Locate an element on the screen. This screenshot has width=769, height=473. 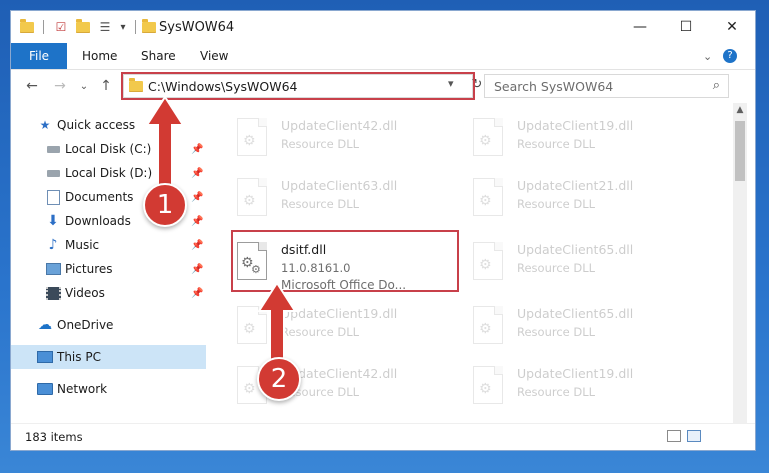
back-arrow-icon: ← is located at coordinates (32, 86).